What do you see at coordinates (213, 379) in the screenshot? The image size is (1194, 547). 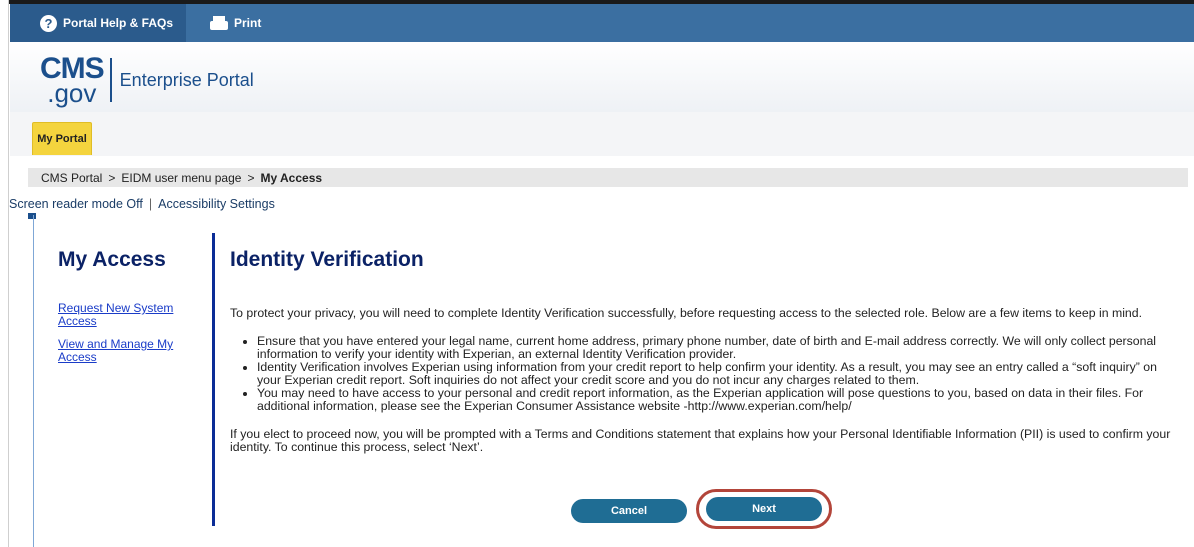 I see `column-divider` at bounding box center [213, 379].